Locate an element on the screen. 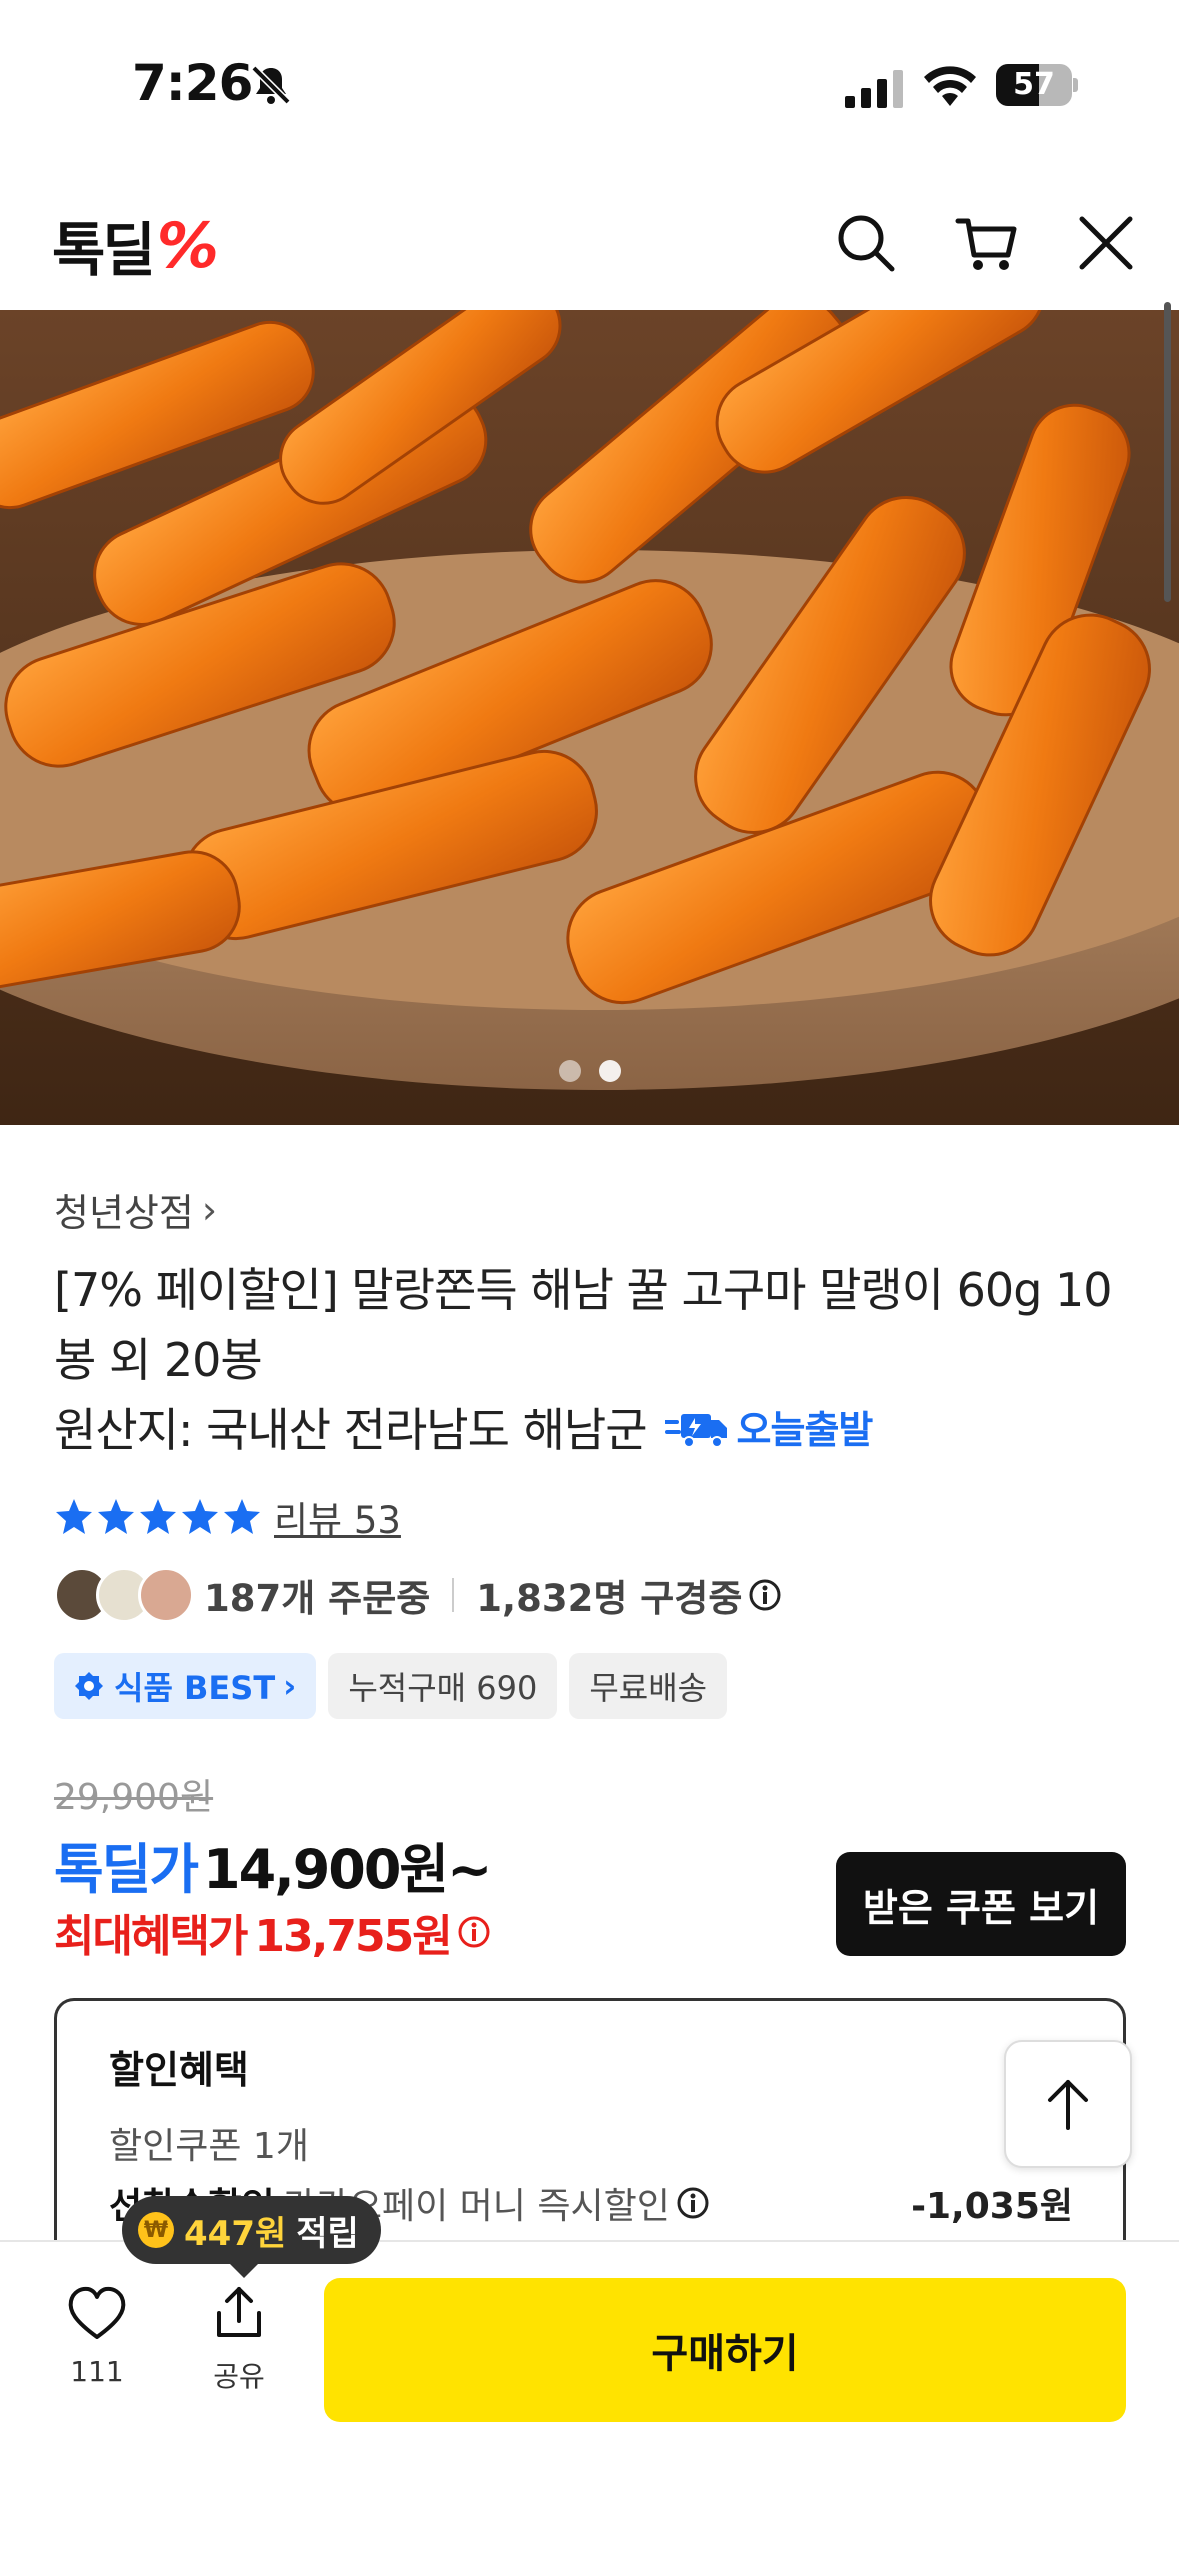  status-bar: 7:26 57 is located at coordinates (589, 87).